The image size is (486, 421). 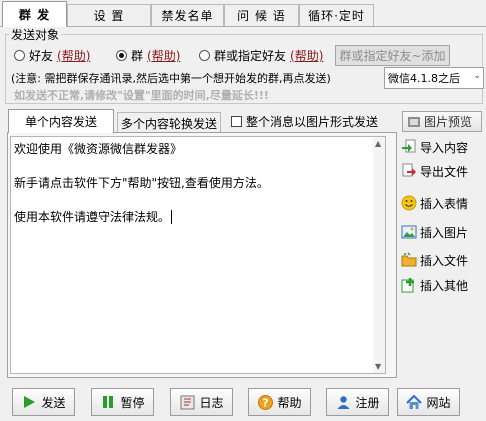 I want to click on question-icon: ?, so click(x=265, y=402).